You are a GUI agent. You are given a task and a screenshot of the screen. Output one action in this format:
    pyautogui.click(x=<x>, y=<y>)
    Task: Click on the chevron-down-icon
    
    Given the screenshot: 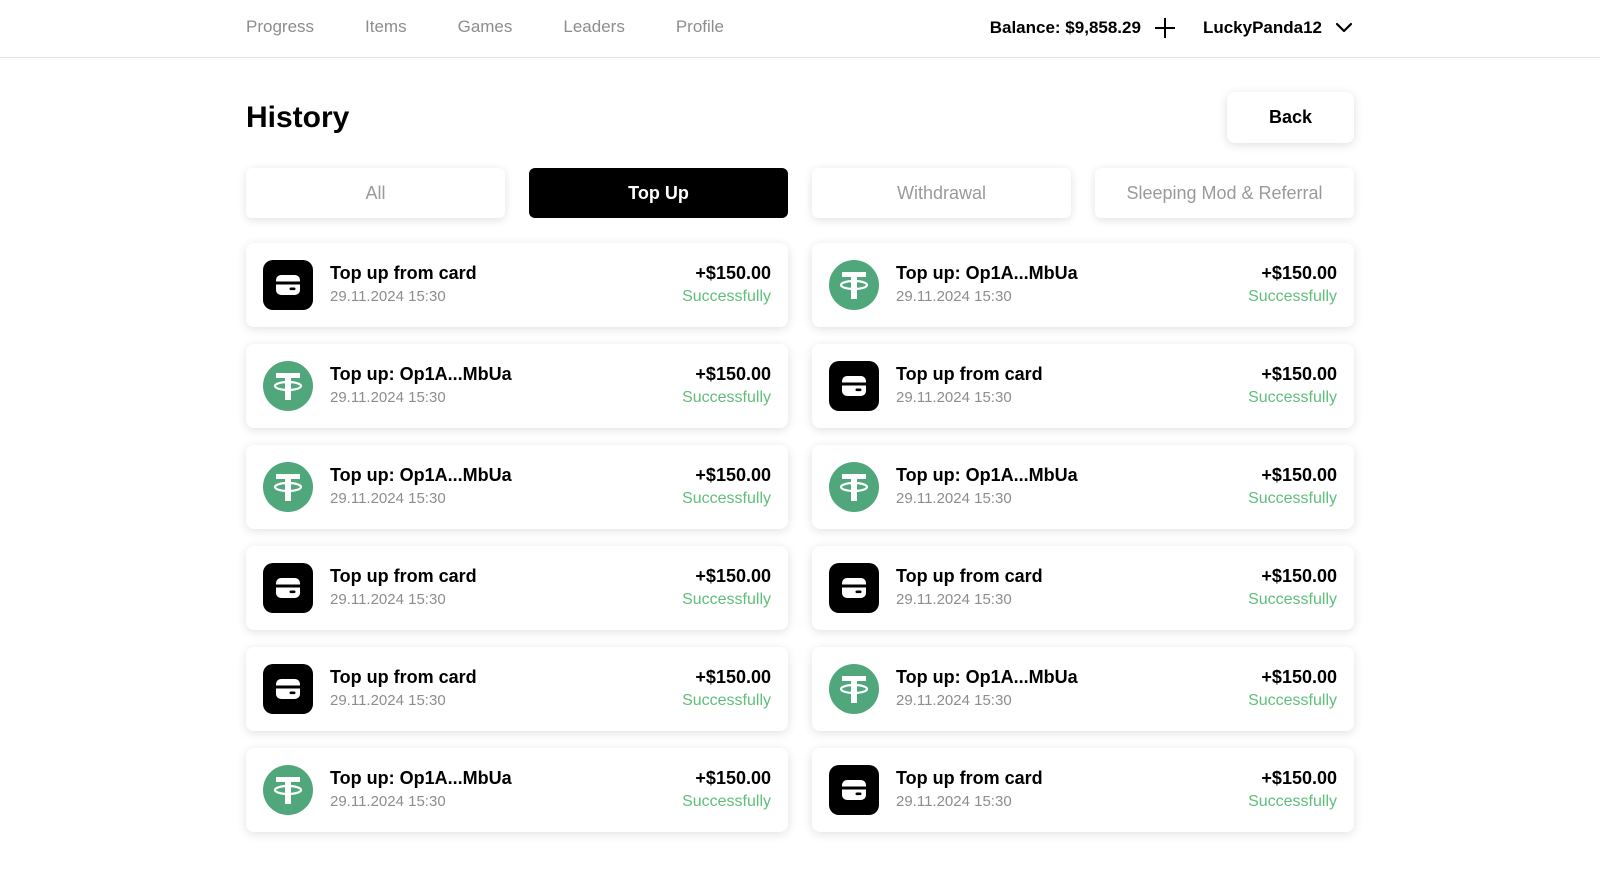 What is the action you would take?
    pyautogui.click(x=1344, y=28)
    